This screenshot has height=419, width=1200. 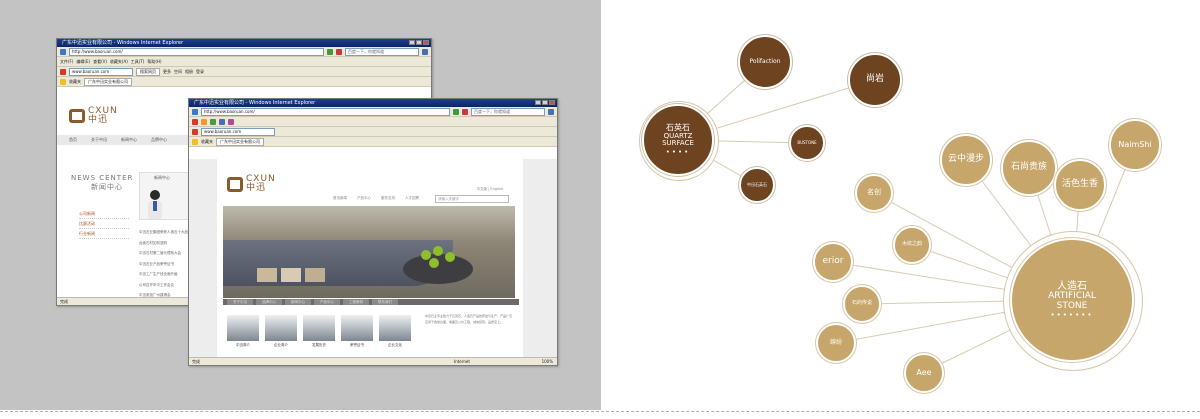 I want to click on brand-label: 云中漫步, so click(x=965, y=159).